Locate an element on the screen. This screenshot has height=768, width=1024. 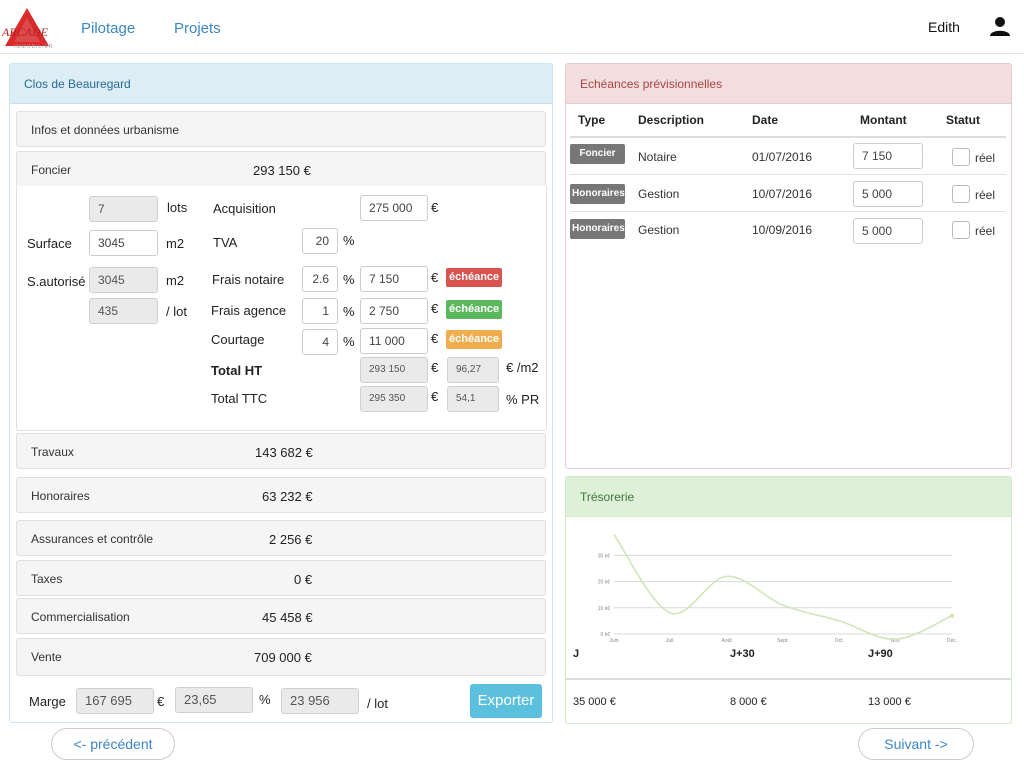
frais-notaire-input: 7 150 is located at coordinates (394, 279).